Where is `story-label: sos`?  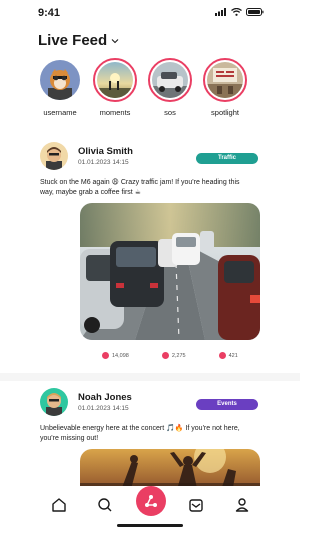
story-label: sos is located at coordinates (170, 112).